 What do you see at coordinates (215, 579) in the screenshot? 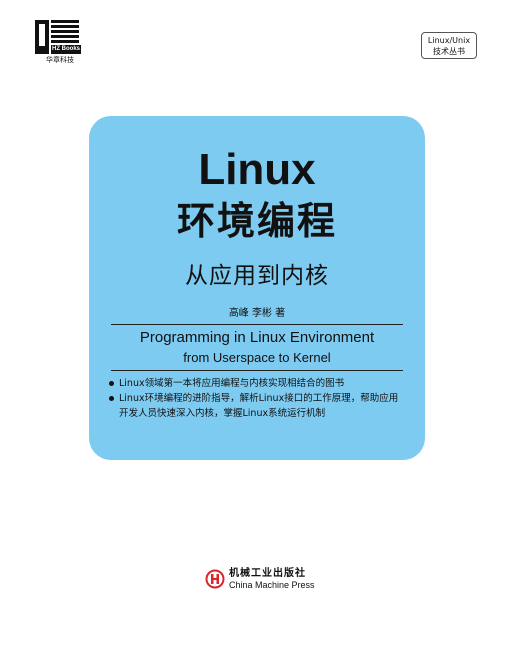
I see `cmp-emblem-icon` at bounding box center [215, 579].